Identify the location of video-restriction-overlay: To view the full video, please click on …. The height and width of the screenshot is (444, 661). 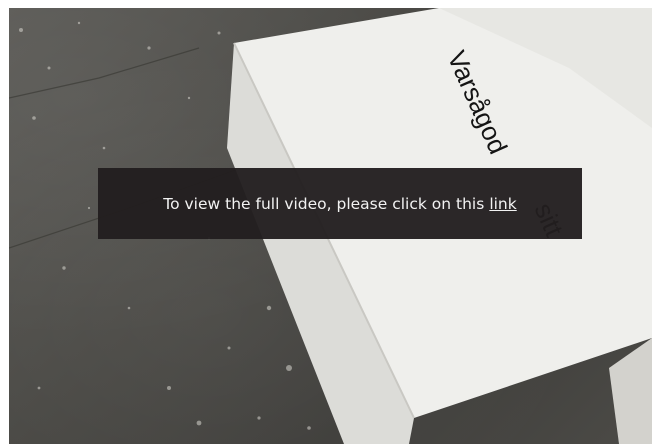
(340, 203).